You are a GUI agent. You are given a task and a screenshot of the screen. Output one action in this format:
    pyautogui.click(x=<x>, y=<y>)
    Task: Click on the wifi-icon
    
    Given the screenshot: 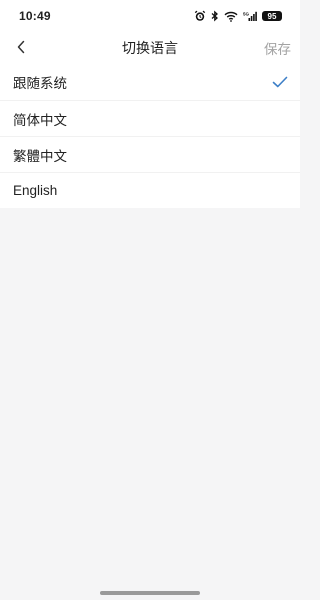 What is the action you would take?
    pyautogui.click(x=231, y=16)
    